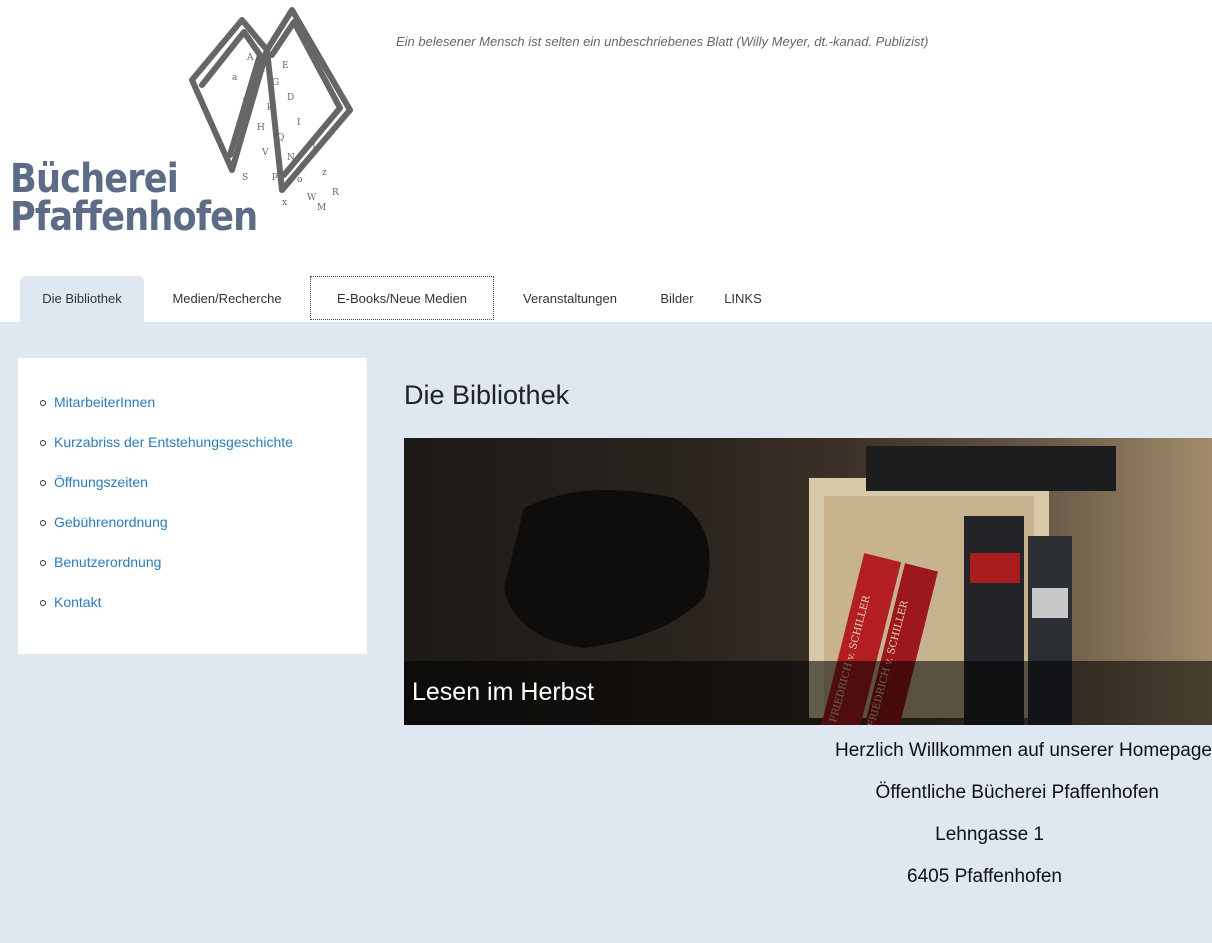 Image resolution: width=1212 pixels, height=943 pixels. I want to click on svg-text: a, so click(235, 78).